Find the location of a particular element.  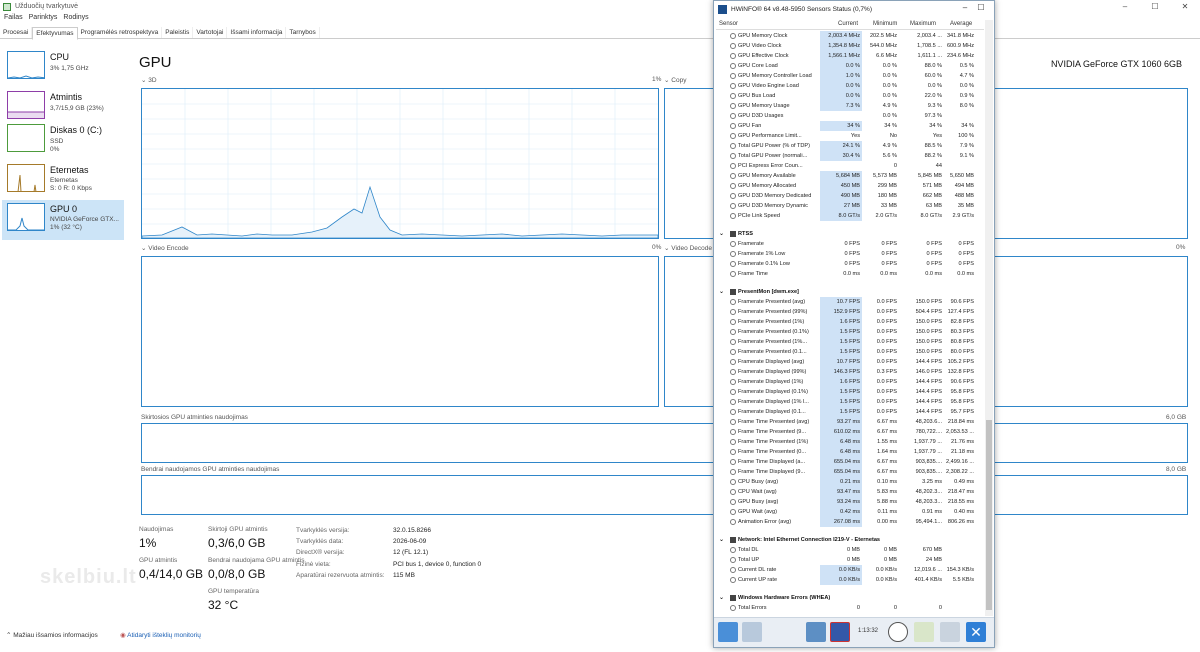

sensor-row: Total UP 0 MB 0 MB 24 MB is located at coordinates (850, 560).